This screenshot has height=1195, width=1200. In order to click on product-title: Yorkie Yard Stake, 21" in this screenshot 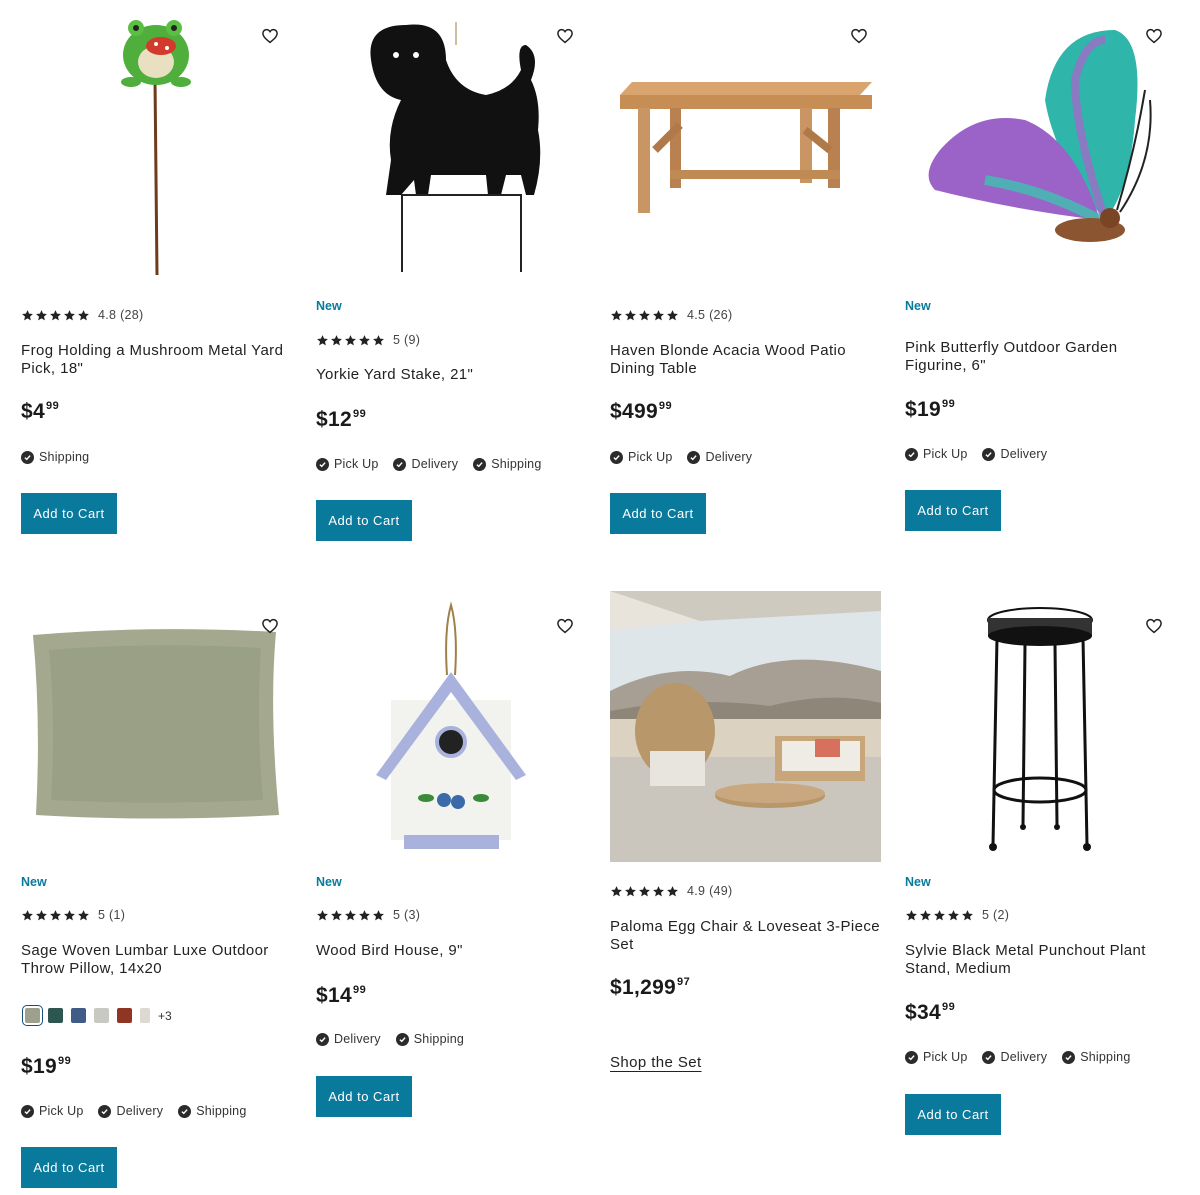, I will do `click(453, 375)`.